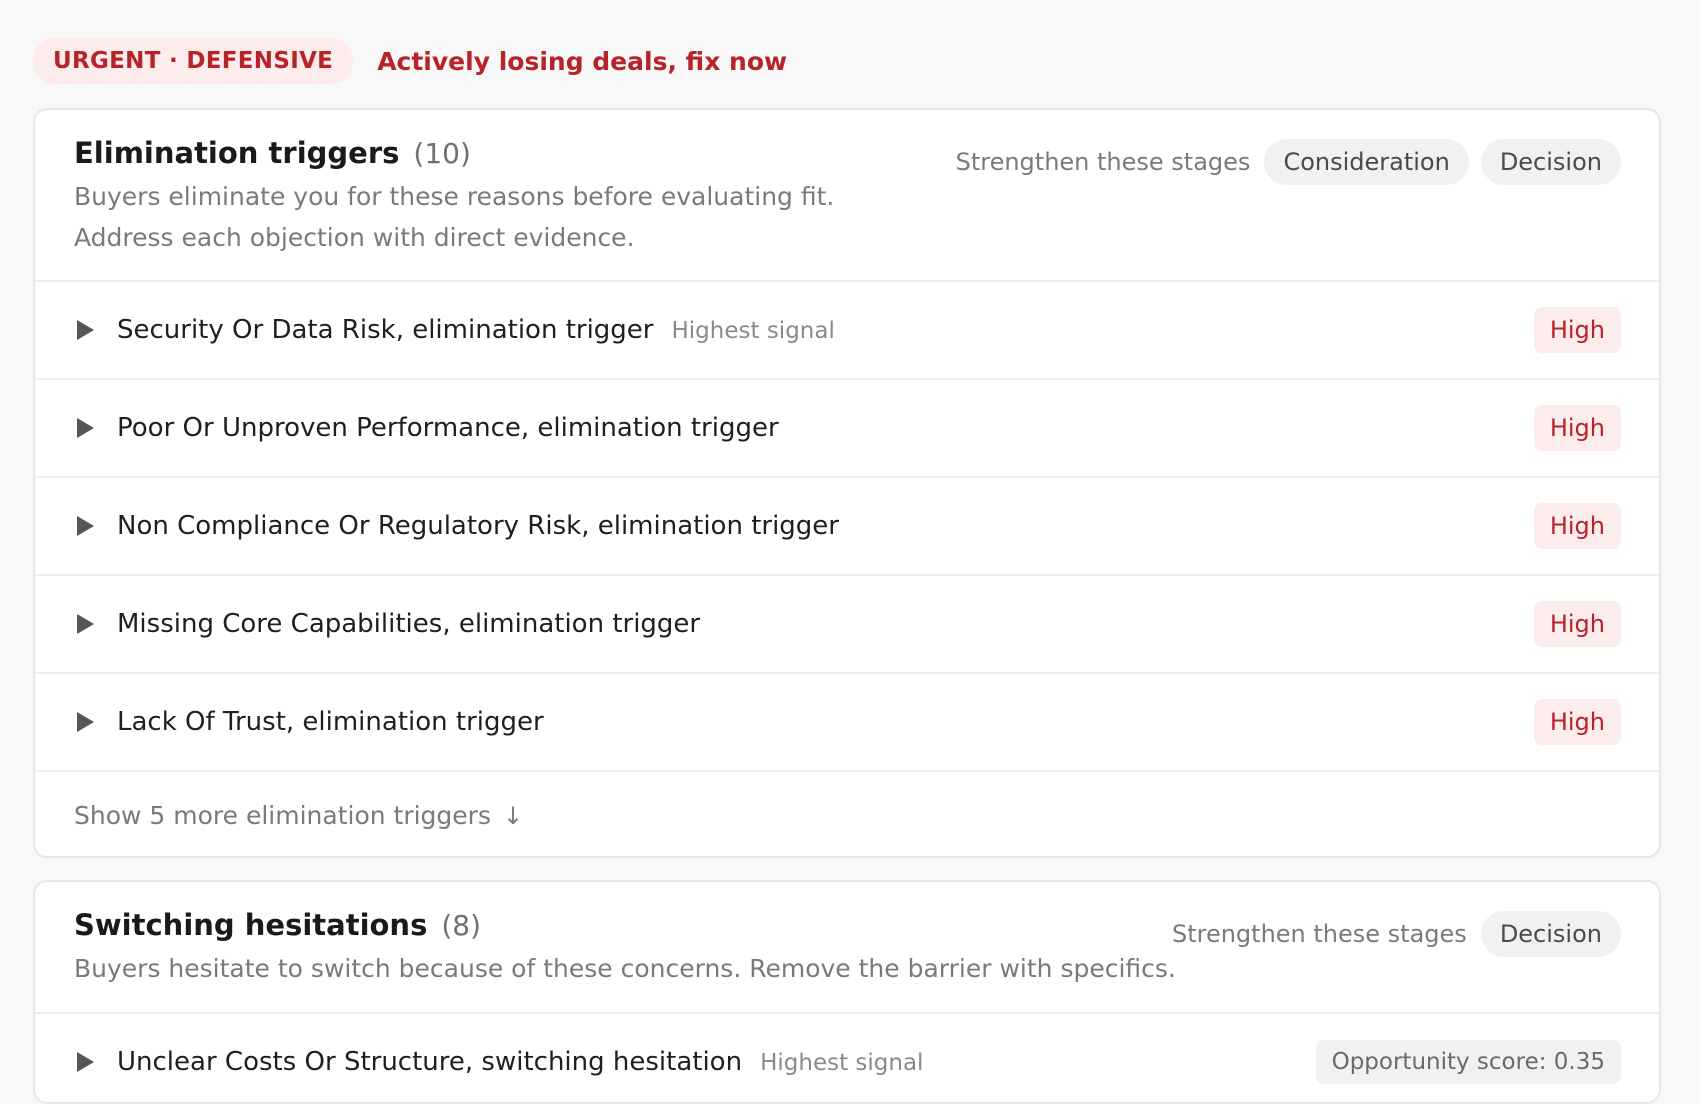 This screenshot has height=1104, width=1700. I want to click on show-more-label: Show 5 more elimination triggers, so click(282, 815).